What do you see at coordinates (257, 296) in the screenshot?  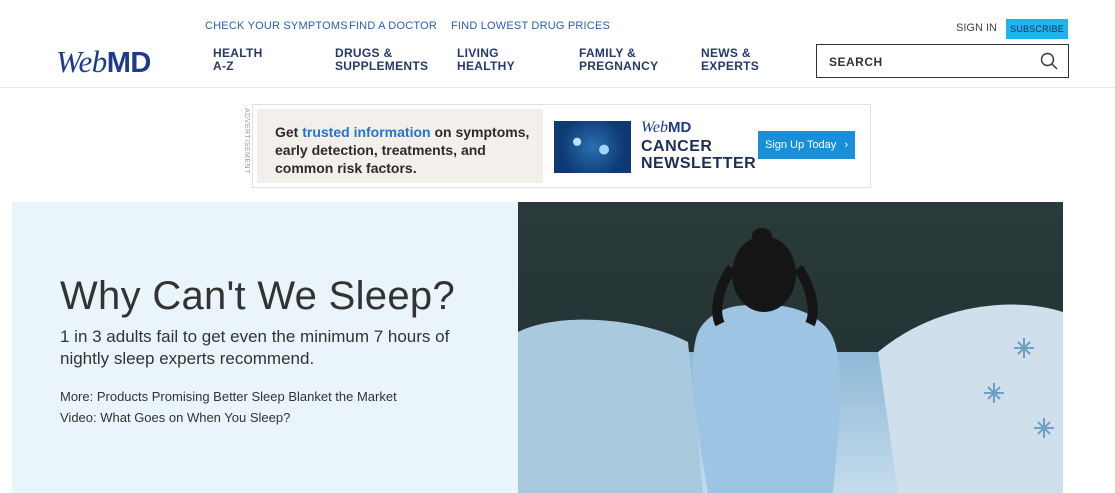 I see `hero-title: Why Can't We Sleep?` at bounding box center [257, 296].